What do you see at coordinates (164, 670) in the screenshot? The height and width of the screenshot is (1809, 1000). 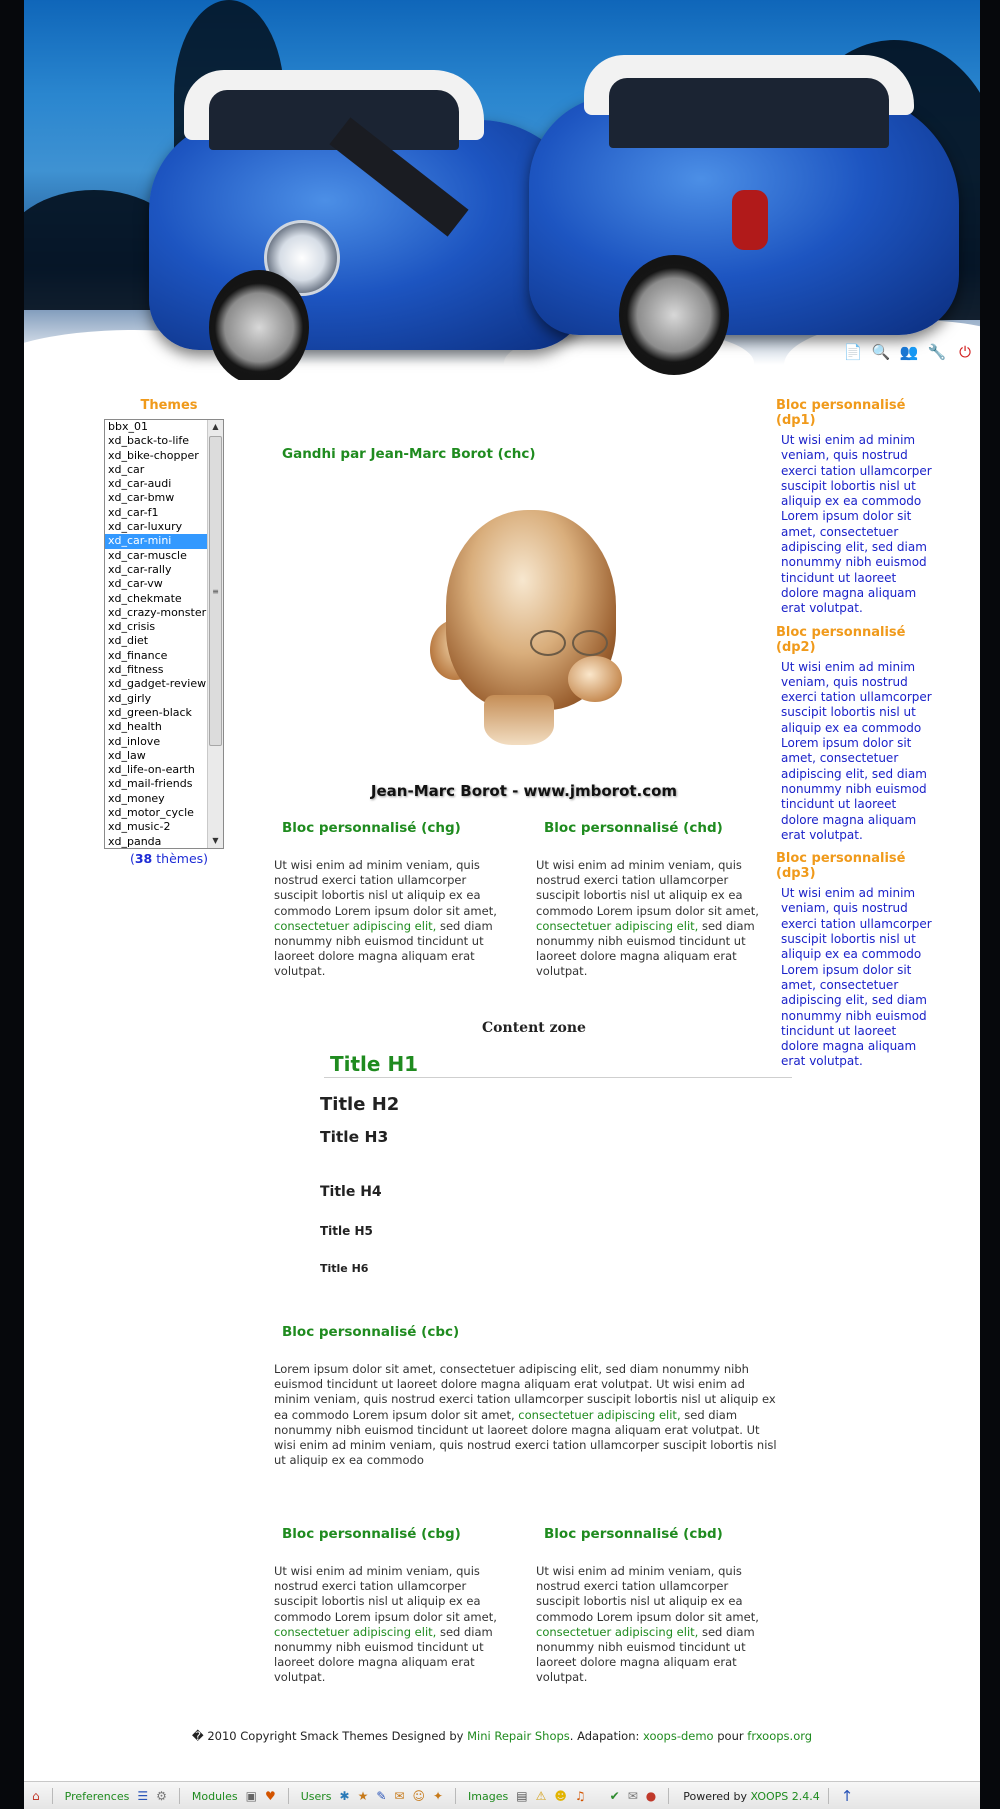 I see `theme-option: xd_fitness` at bounding box center [164, 670].